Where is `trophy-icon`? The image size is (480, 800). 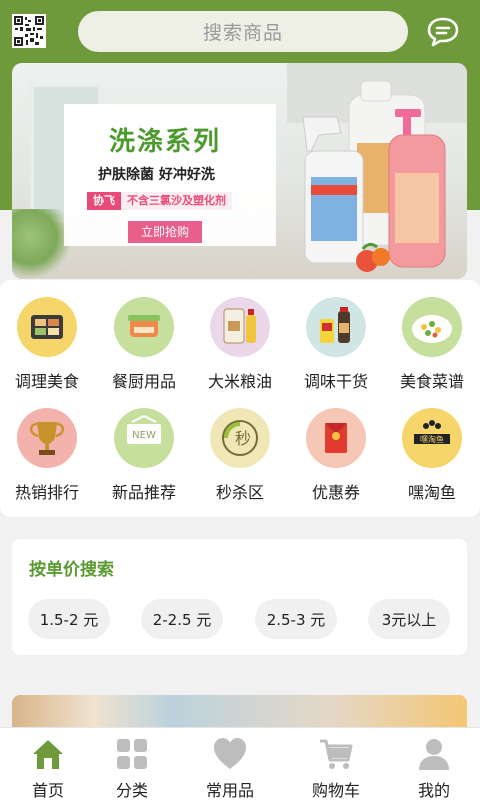 trophy-icon is located at coordinates (47, 438).